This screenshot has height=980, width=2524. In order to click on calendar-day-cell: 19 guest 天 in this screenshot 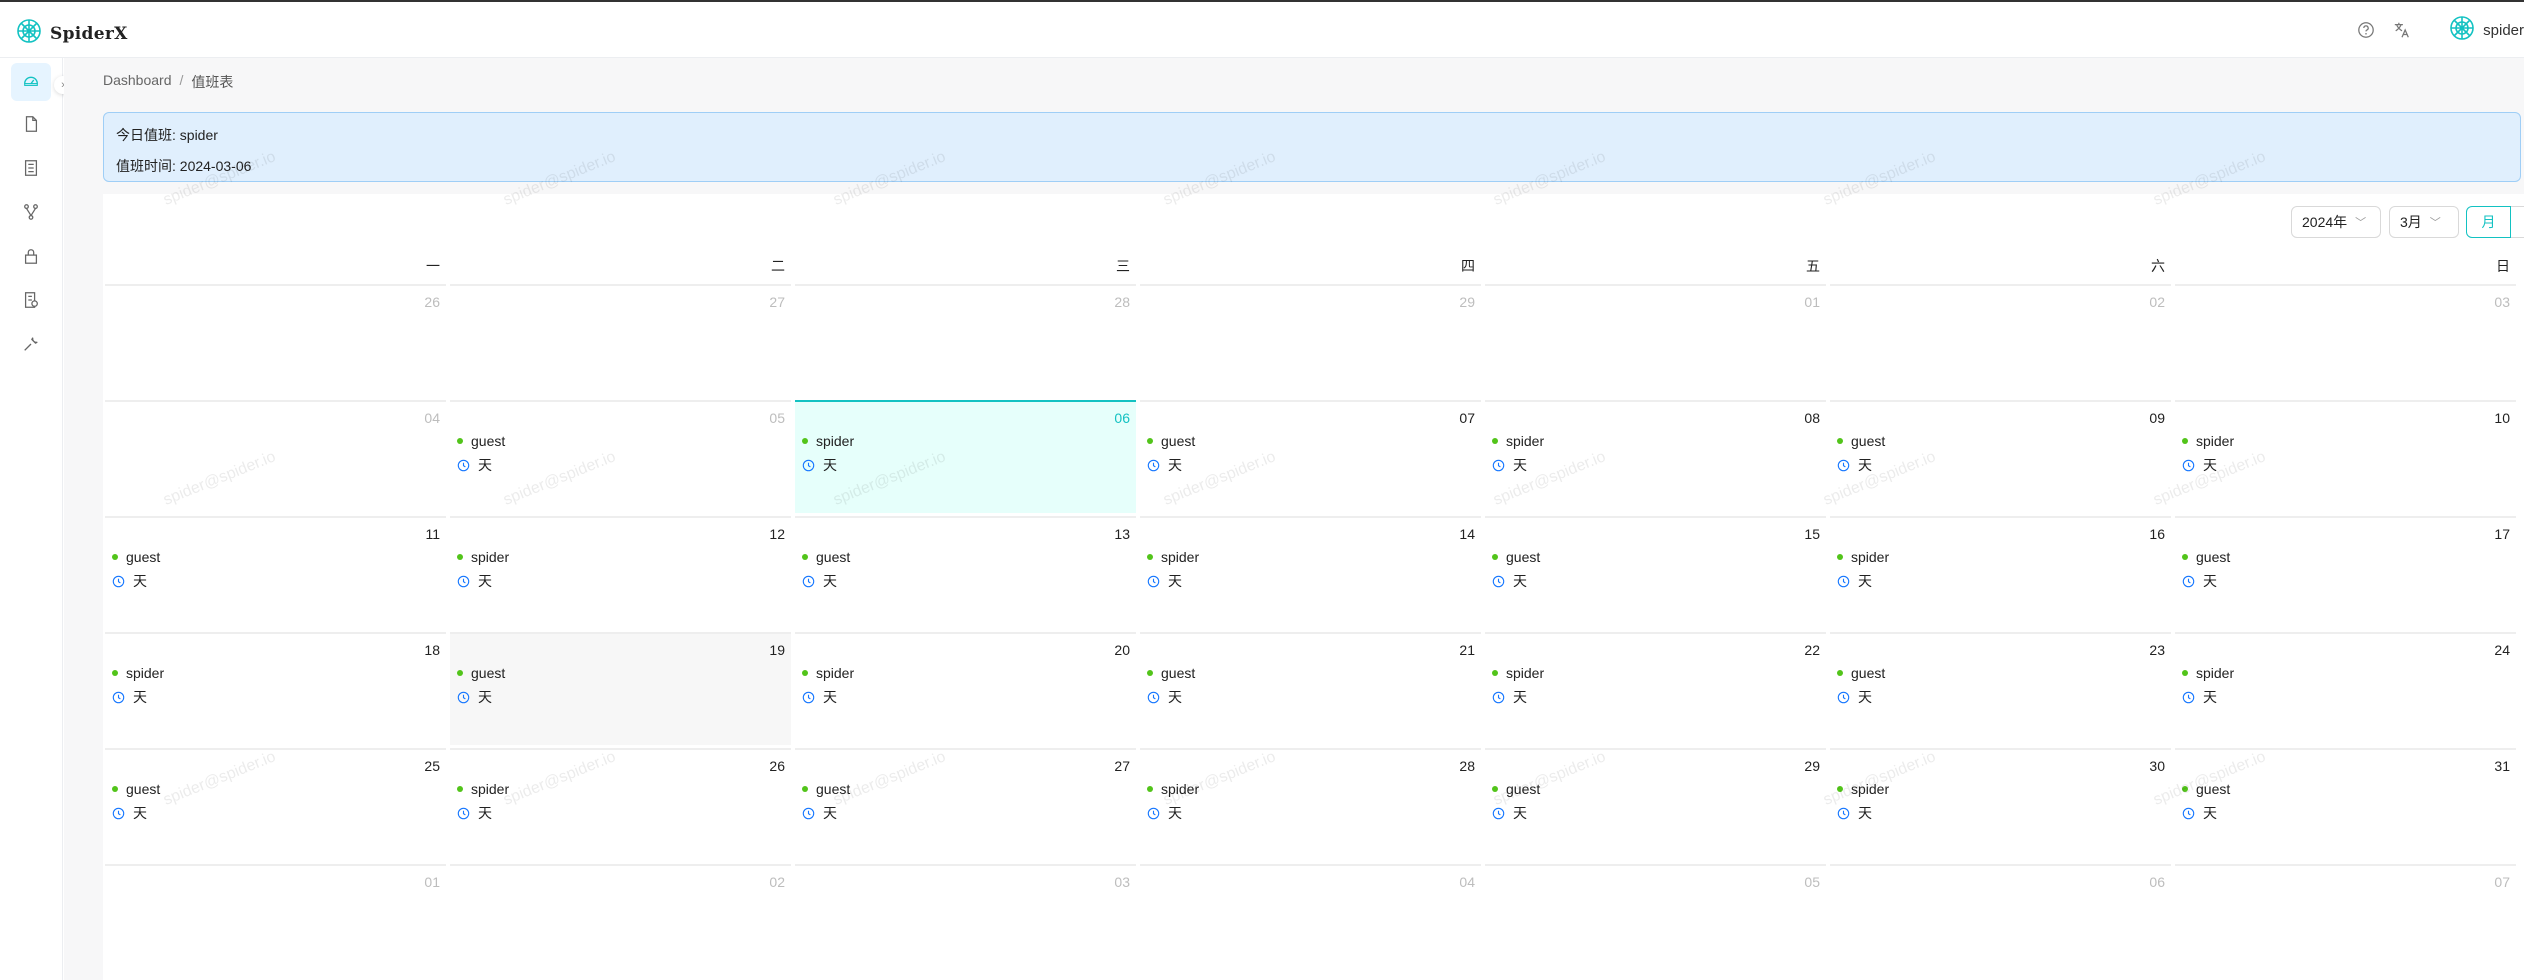, I will do `click(620, 688)`.